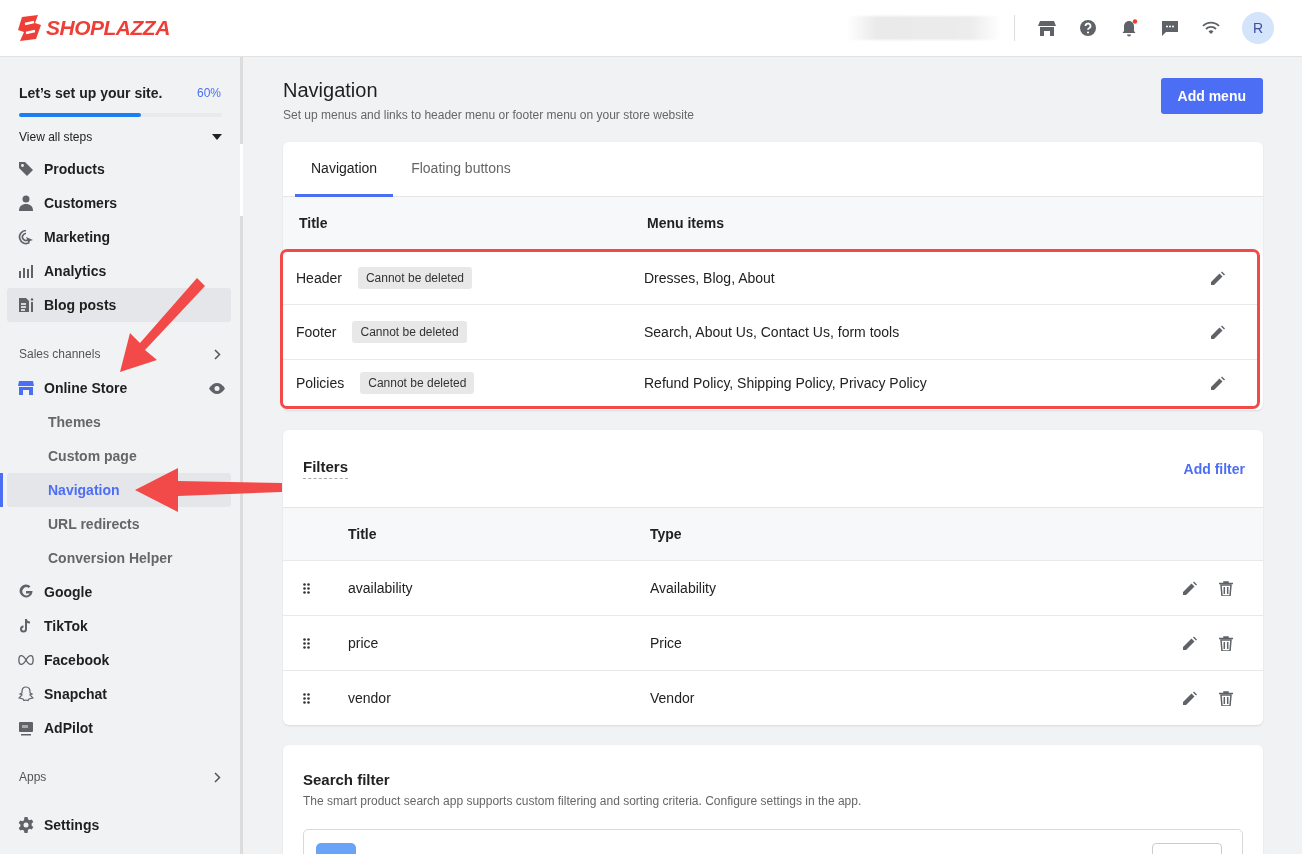  I want to click on bar-chart-icon, so click(26, 271).